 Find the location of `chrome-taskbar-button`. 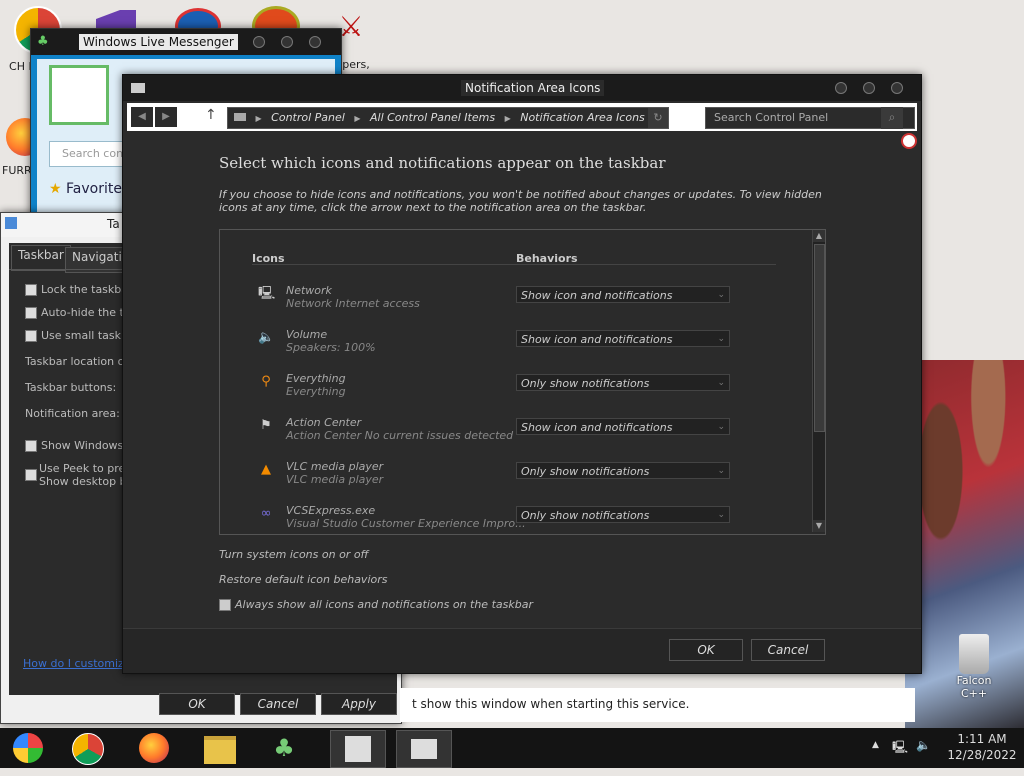

chrome-taskbar-button is located at coordinates (88, 748).